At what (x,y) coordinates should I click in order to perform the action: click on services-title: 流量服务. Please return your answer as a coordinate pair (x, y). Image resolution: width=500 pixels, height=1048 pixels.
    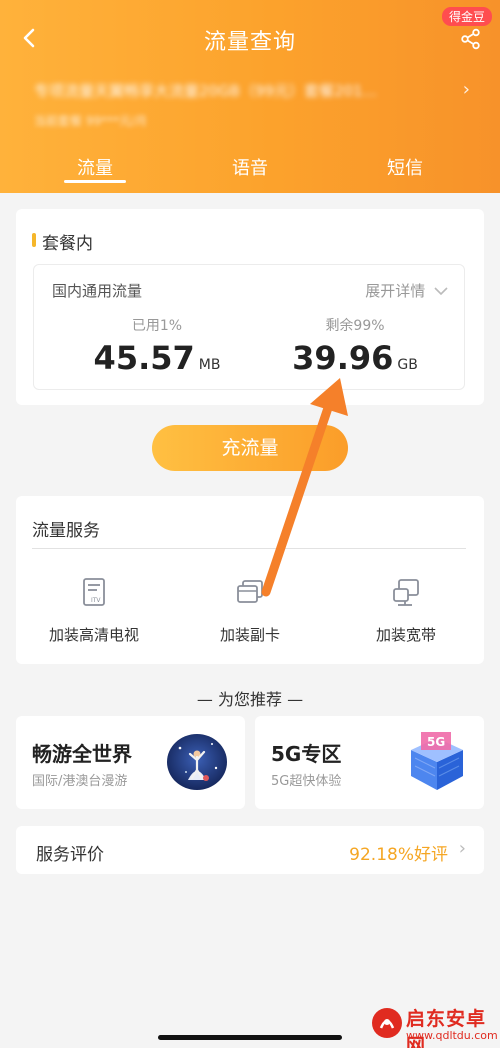
    Looking at the image, I should click on (66, 531).